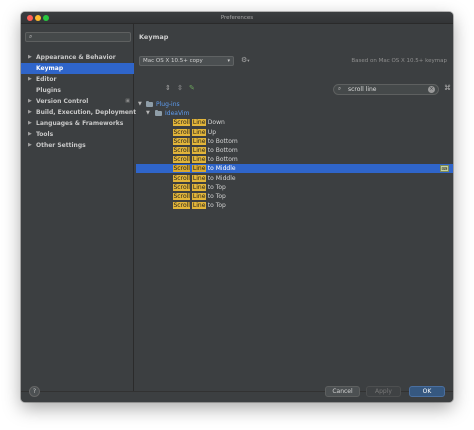 This screenshot has height=430, width=474. I want to click on close-window-button, so click(30, 18).